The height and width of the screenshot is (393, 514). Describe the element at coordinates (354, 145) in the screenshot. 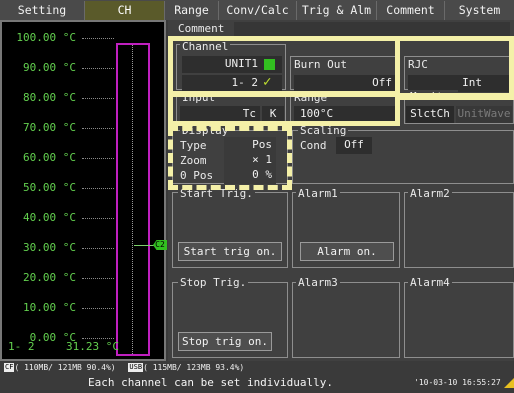

I see `cond-select: Off` at that location.